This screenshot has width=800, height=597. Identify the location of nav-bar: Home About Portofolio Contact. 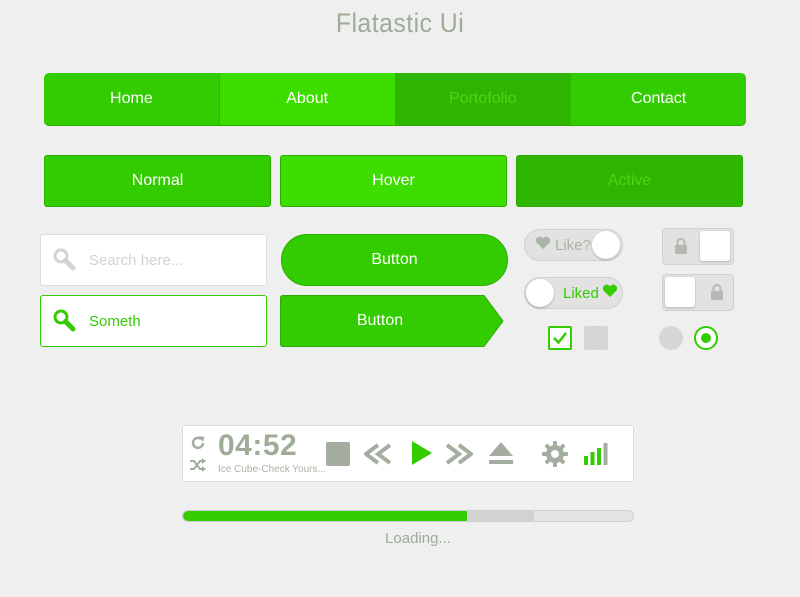
(395, 99).